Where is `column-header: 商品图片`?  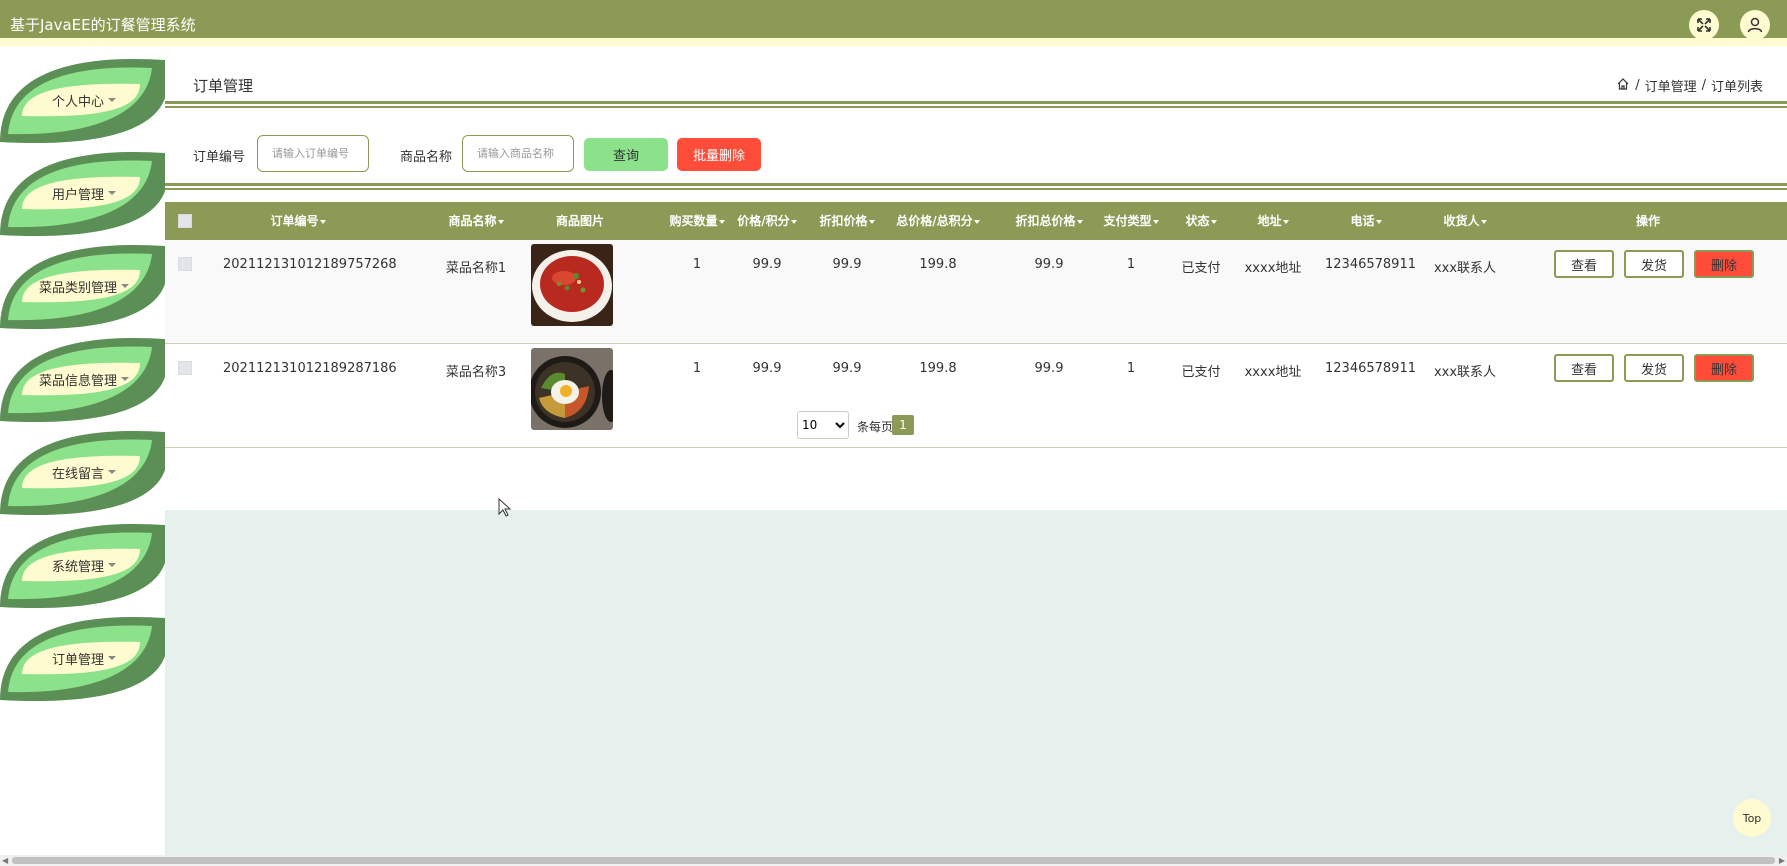 column-header: 商品图片 is located at coordinates (579, 221).